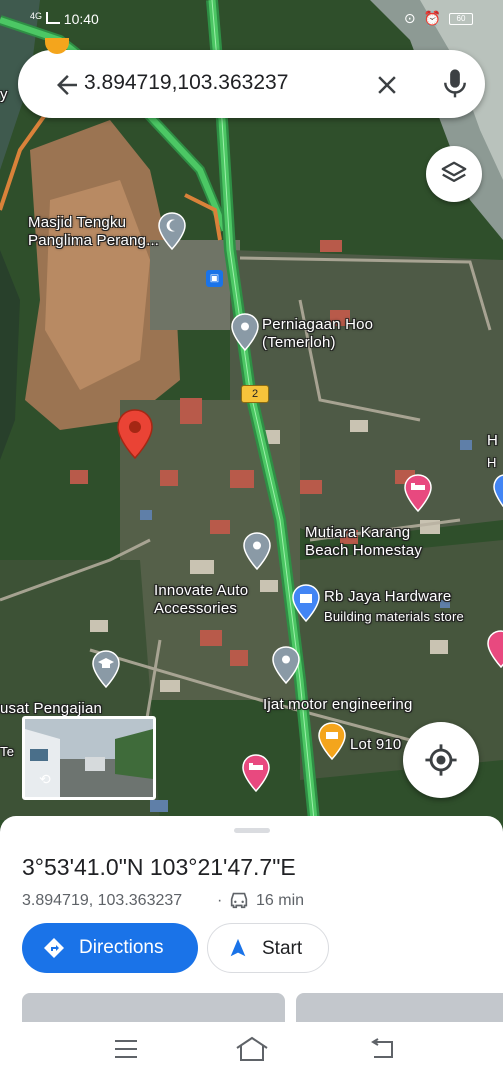 Image resolution: width=503 pixels, height=1080 pixels. Describe the element at coordinates (455, 84) in the screenshot. I see `microphone-icon` at that location.